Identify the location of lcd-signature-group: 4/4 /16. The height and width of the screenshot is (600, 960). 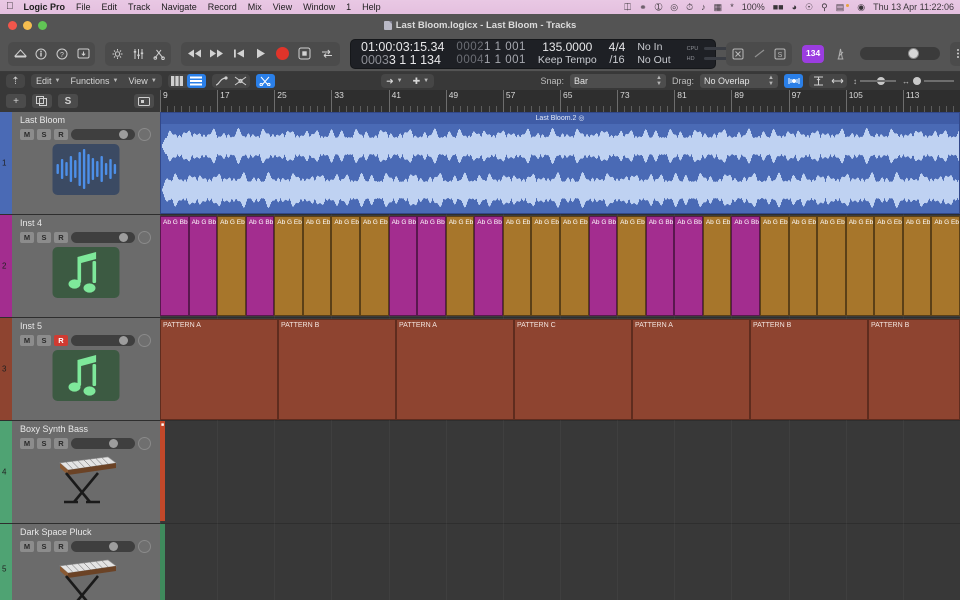
(617, 53).